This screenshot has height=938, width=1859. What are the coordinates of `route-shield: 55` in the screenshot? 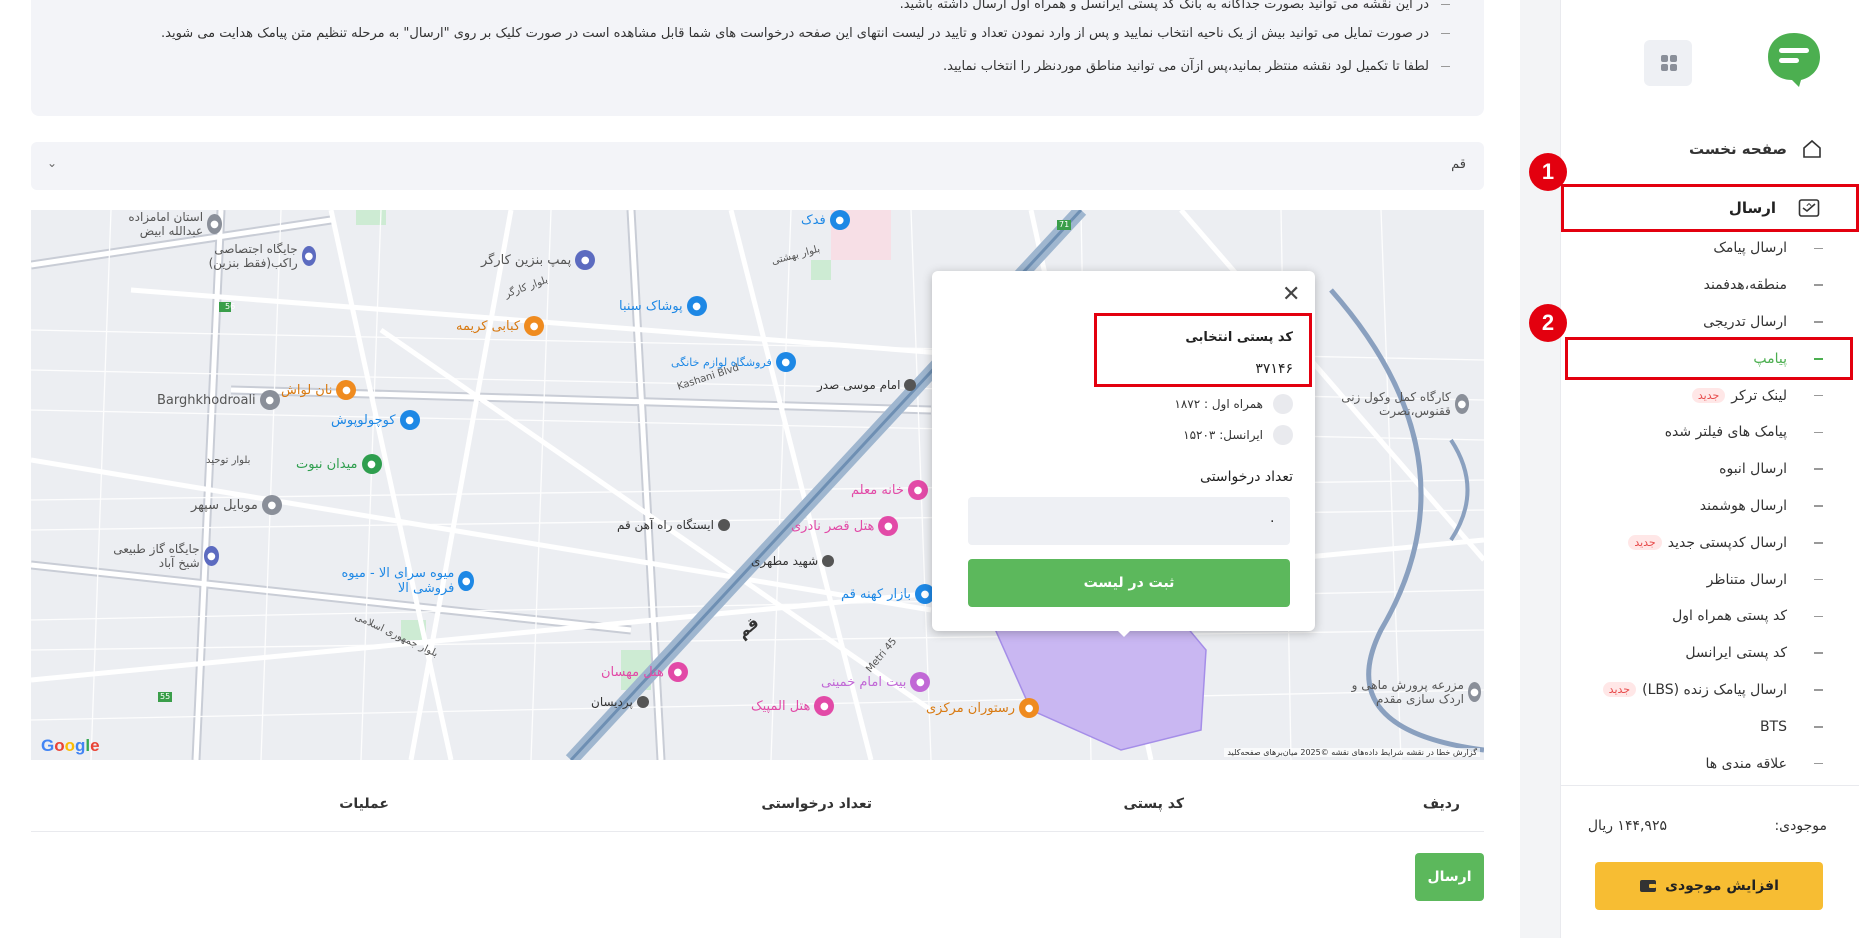 It's located at (165, 696).